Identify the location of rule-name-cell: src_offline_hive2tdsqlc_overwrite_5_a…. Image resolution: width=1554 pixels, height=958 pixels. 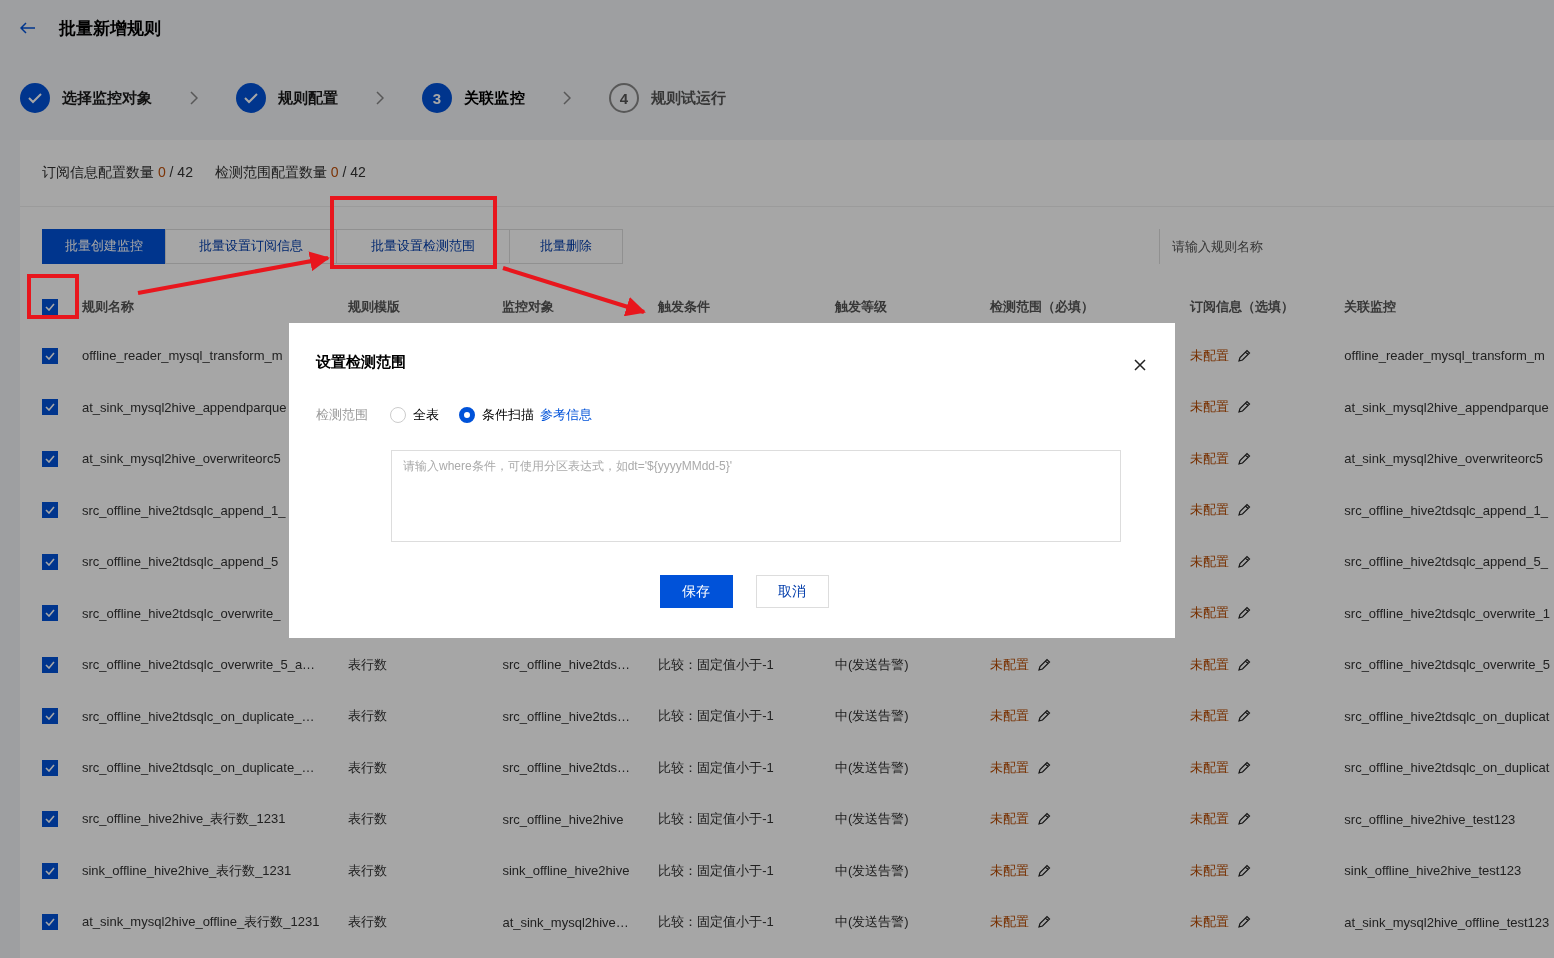
(198, 665).